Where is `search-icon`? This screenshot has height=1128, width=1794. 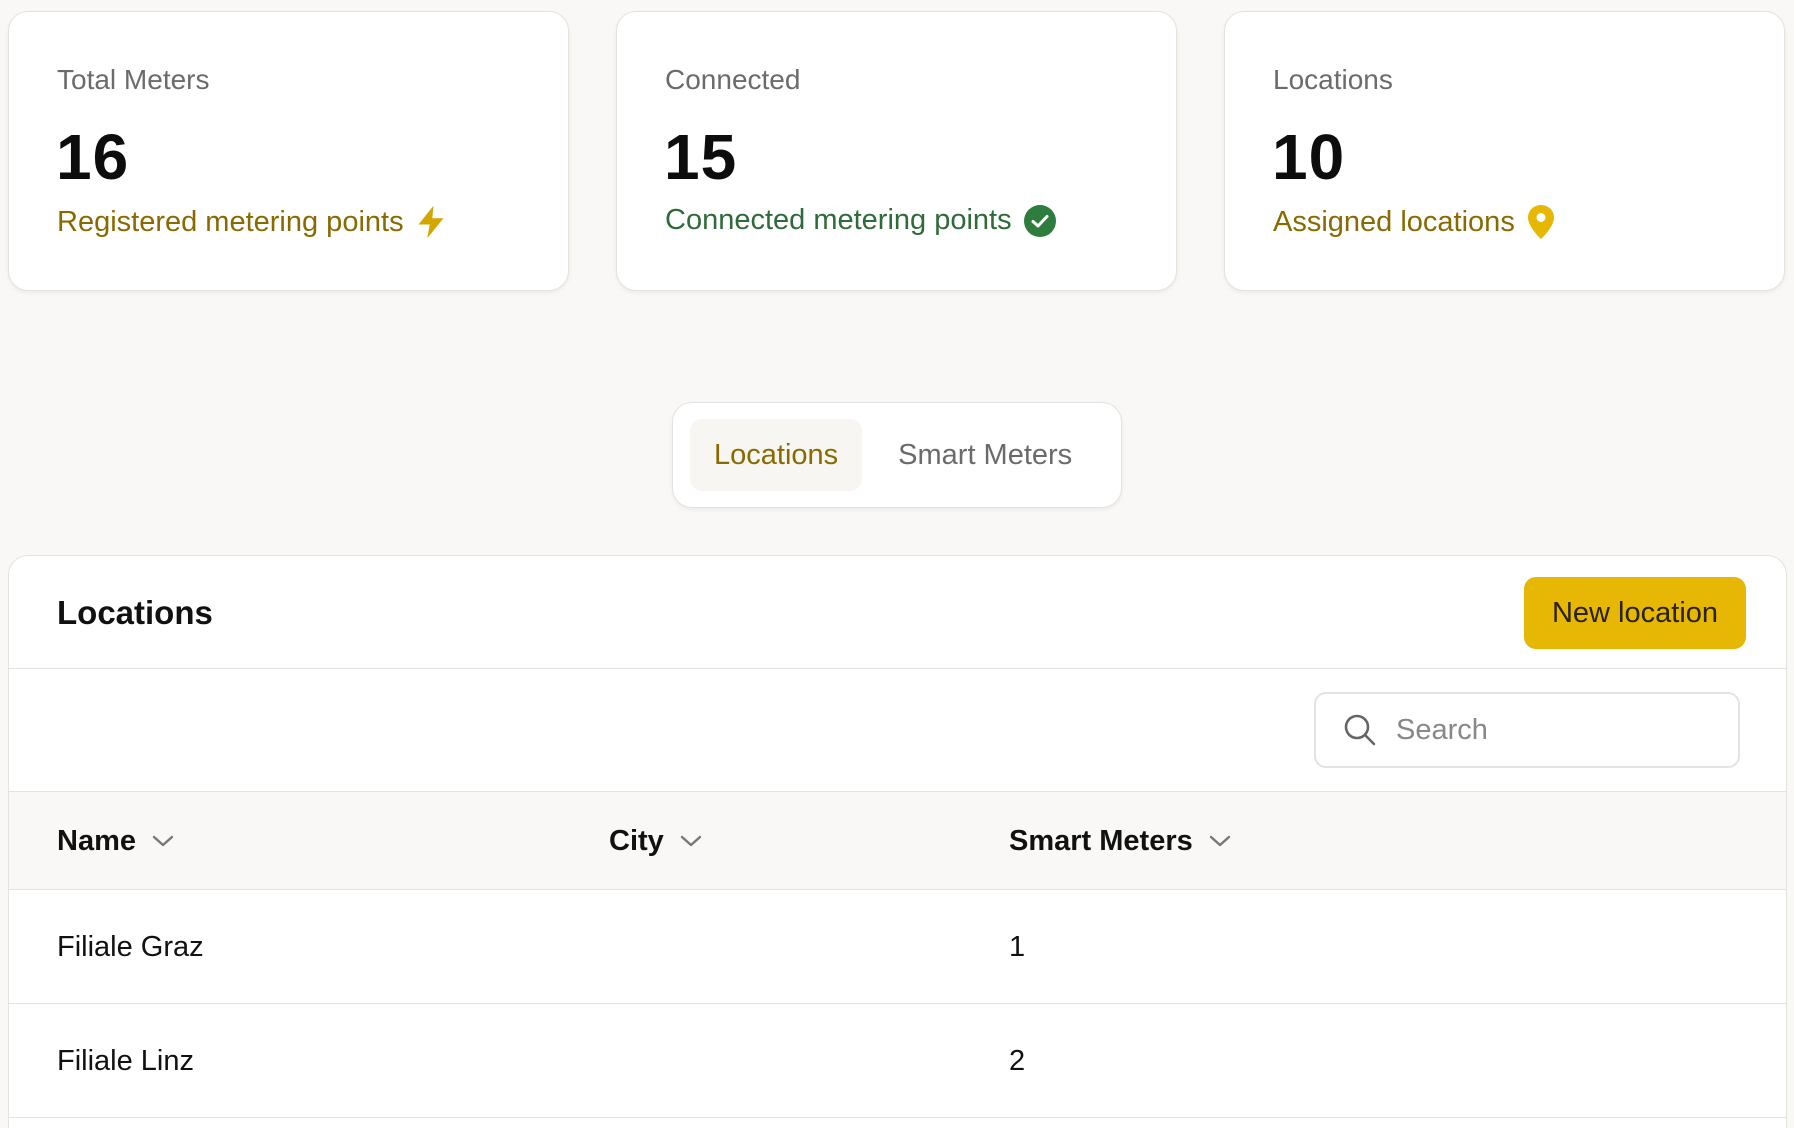 search-icon is located at coordinates (1360, 730).